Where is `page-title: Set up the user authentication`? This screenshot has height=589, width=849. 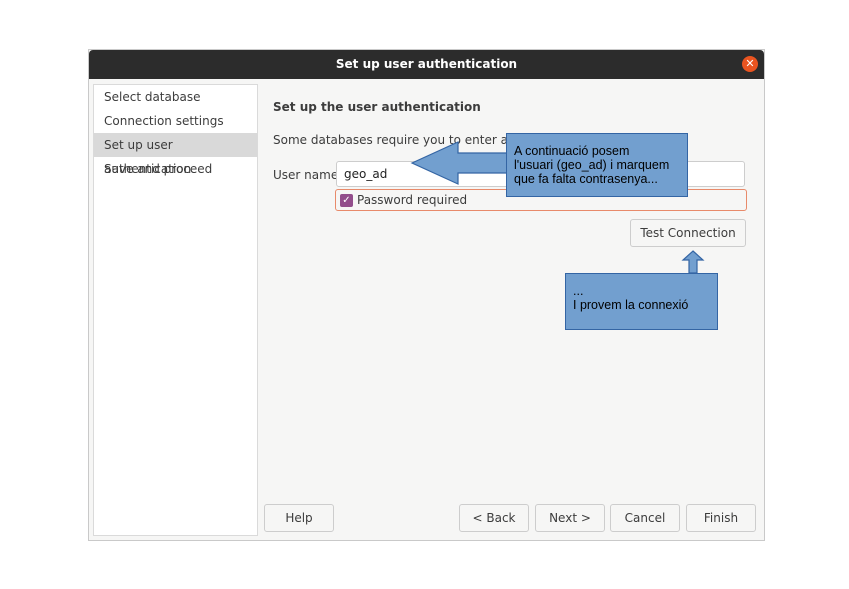
page-title: Set up the user authentication is located at coordinates (377, 107).